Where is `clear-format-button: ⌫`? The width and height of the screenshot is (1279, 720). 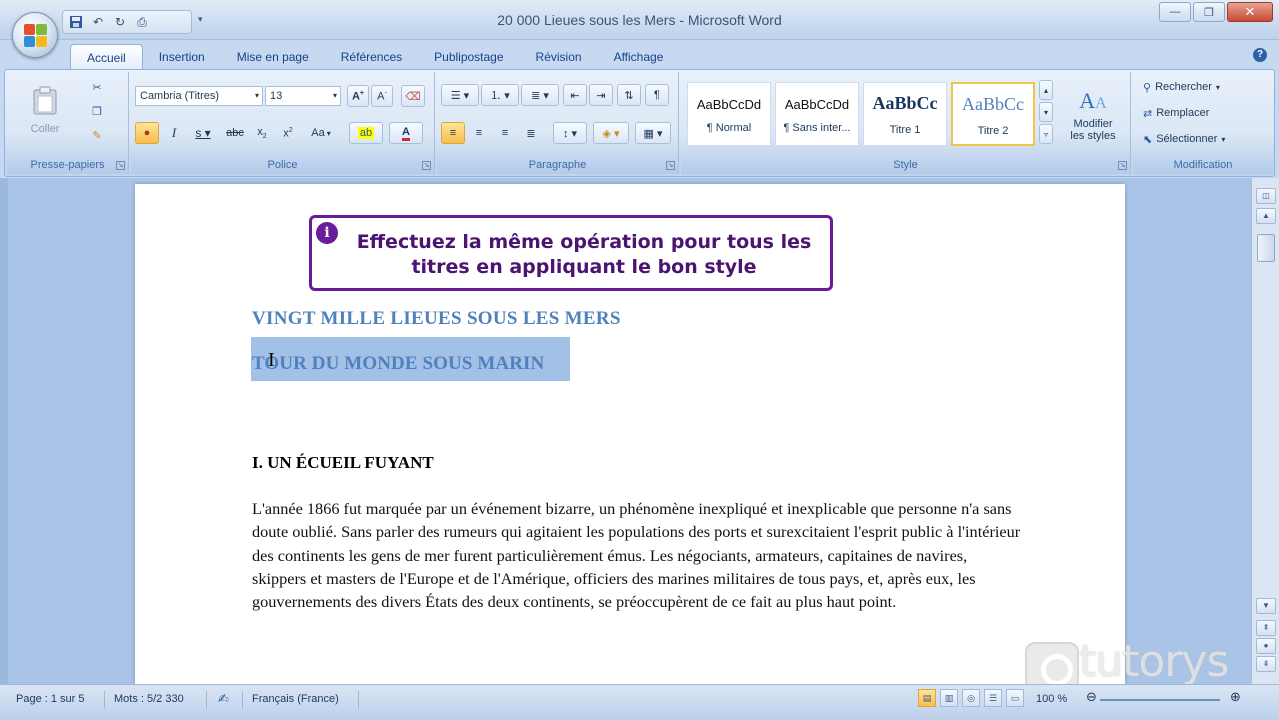
clear-format-button: ⌫ is located at coordinates (413, 96).